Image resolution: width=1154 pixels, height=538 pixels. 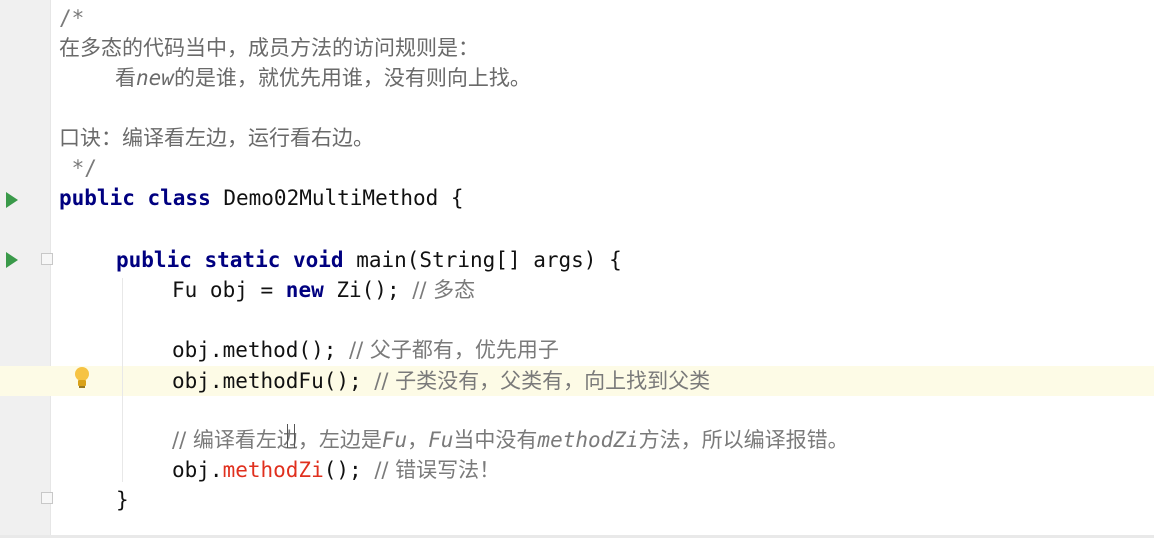 What do you see at coordinates (349, 470) in the screenshot?
I see `code-call-end: ();` at bounding box center [349, 470].